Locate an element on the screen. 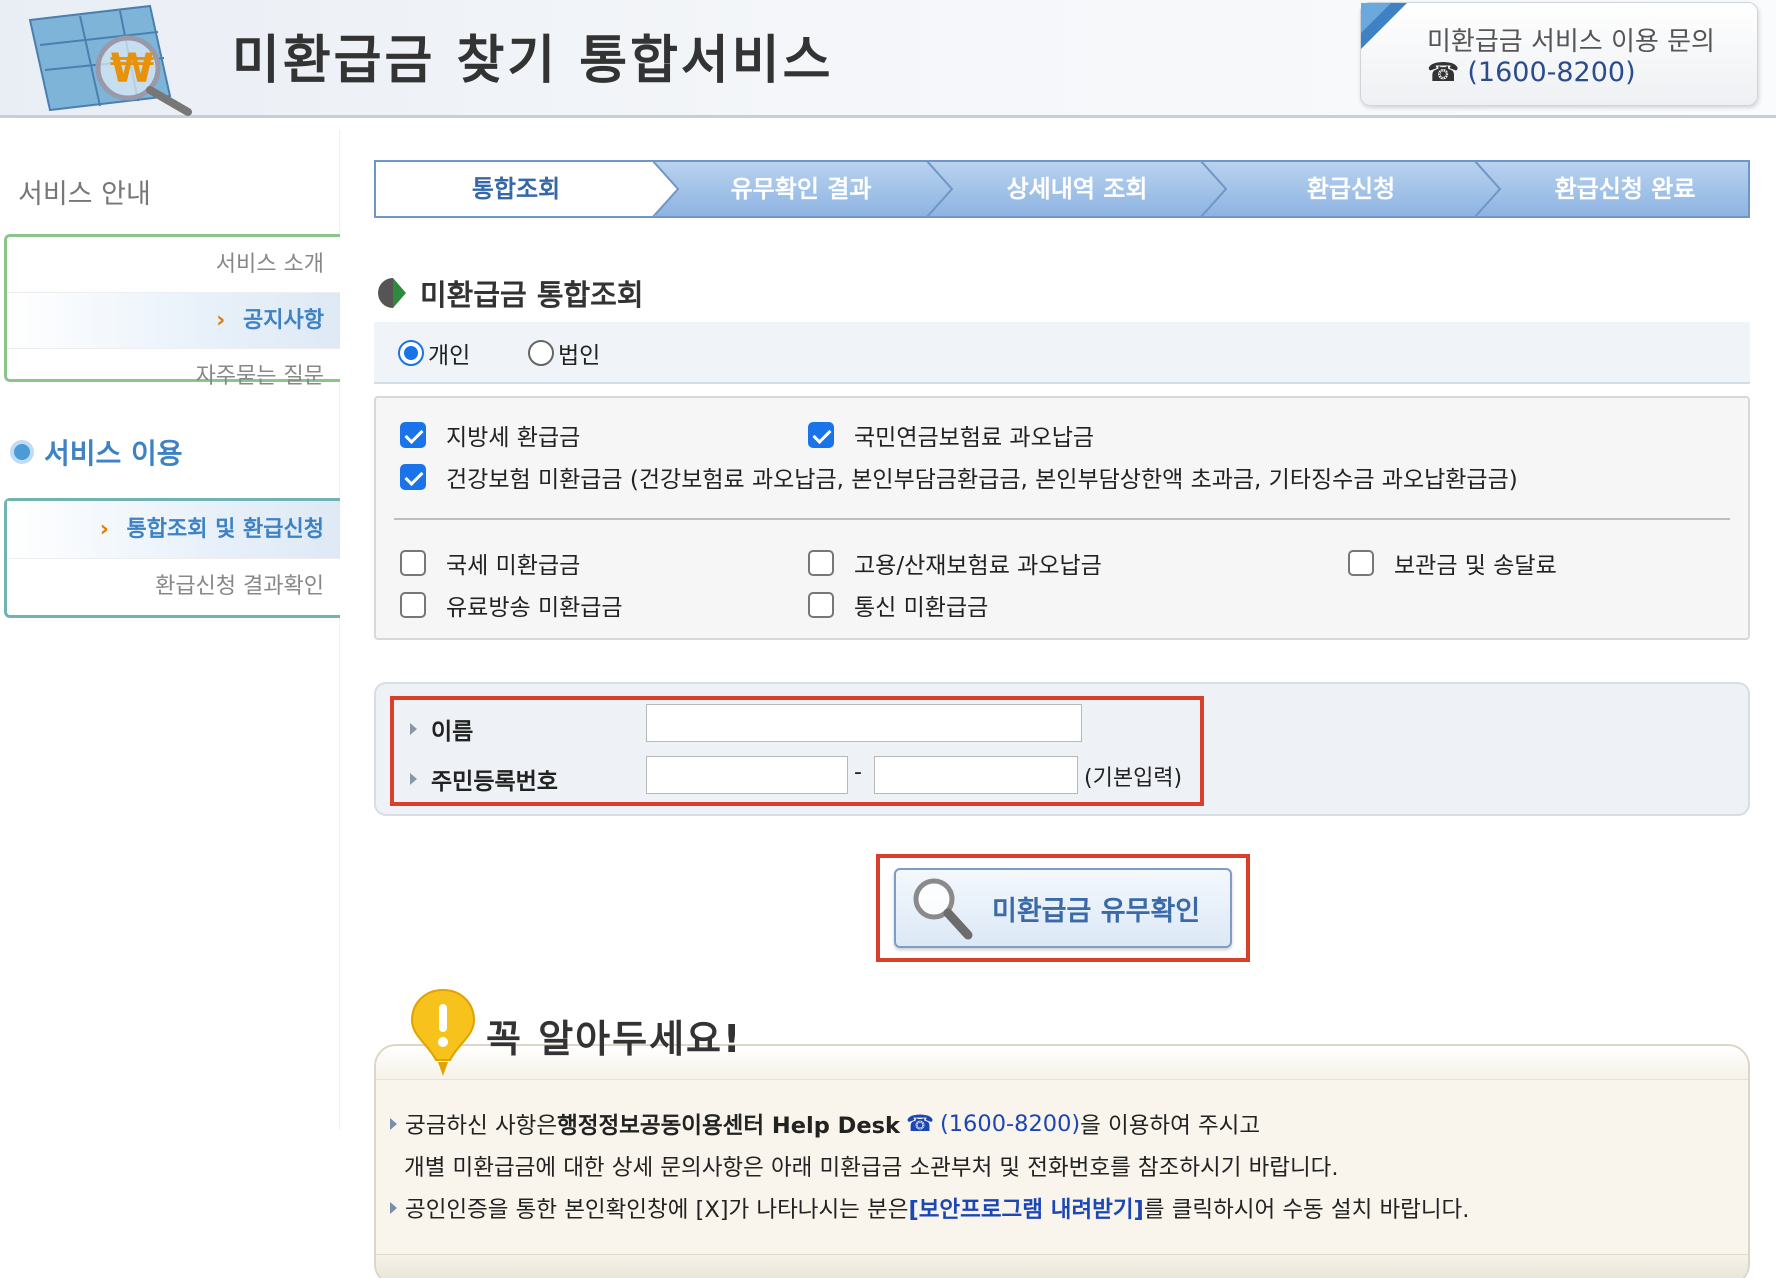 The width and height of the screenshot is (1776, 1278). sidebar-use-title-text: 서비스 이용 is located at coordinates (113, 453).